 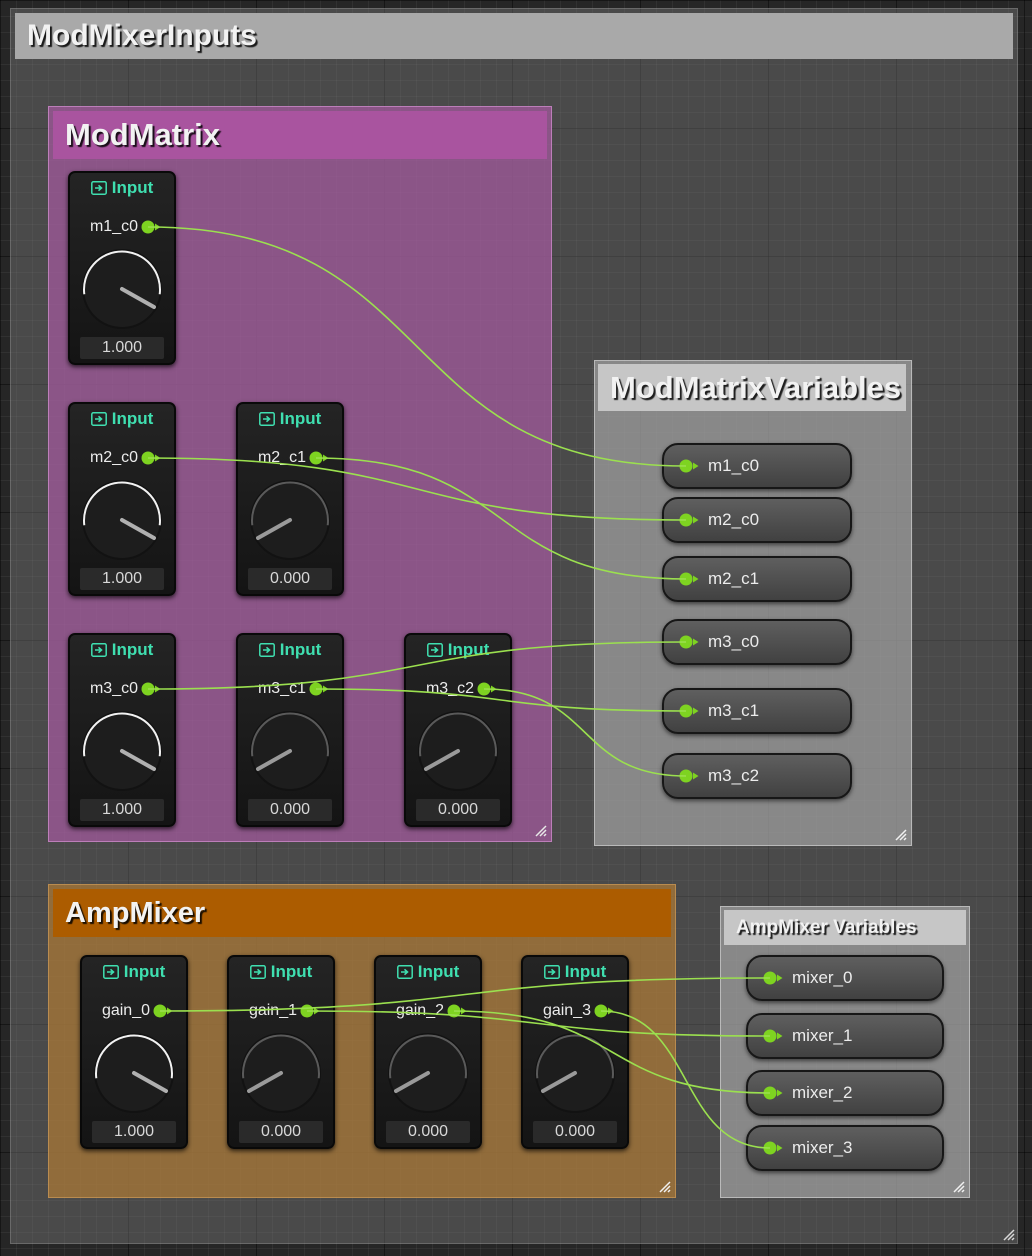 I want to click on variable-node-mixer-1: mixer_1, so click(x=845, y=1036).